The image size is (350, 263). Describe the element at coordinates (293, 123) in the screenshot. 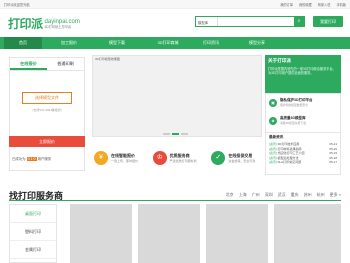

I see `service-desc: 海量3D模型免费下载` at that location.